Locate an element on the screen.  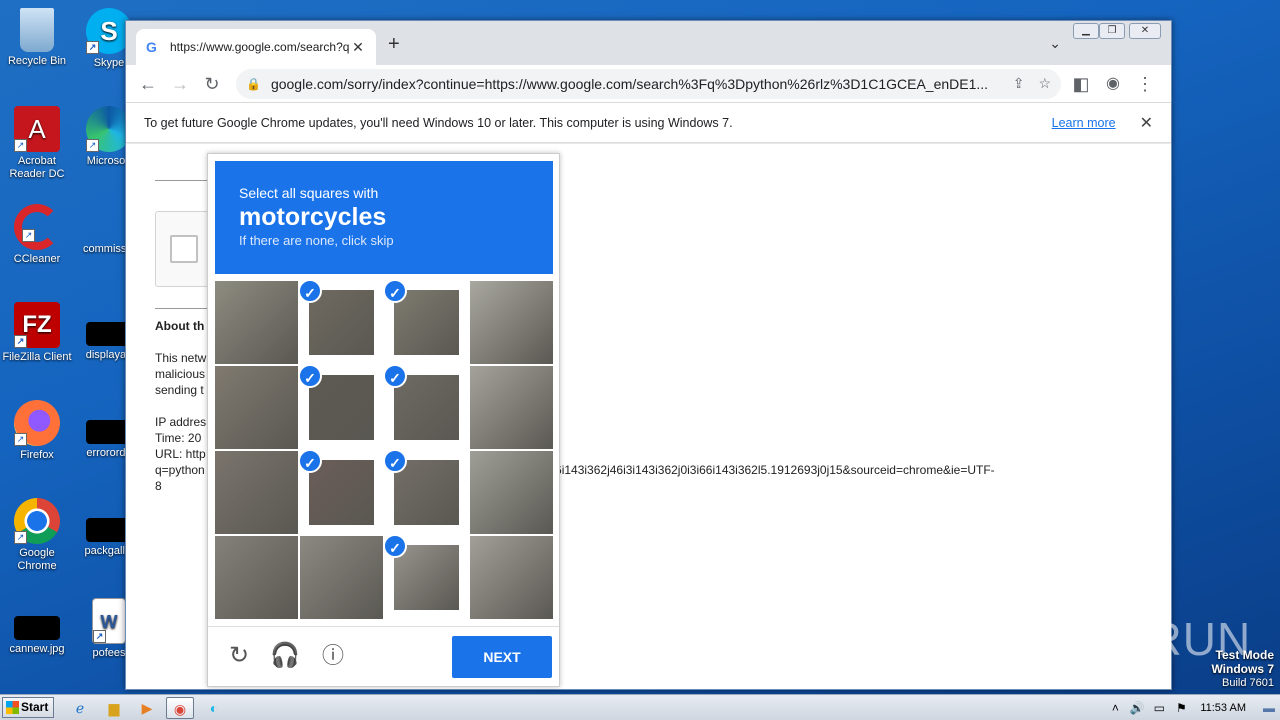
desktop-icon-label: Acrobat Reader DC is located at coordinates (37, 167).